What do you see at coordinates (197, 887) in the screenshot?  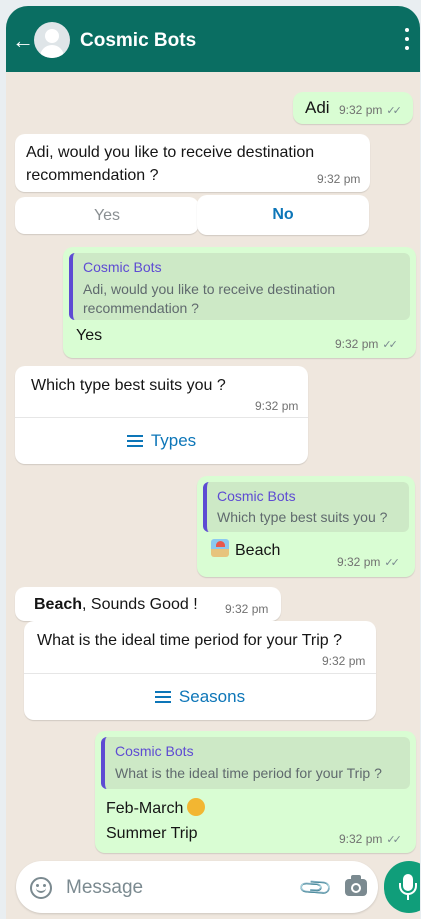 I see `message-composer: Message 📎` at bounding box center [197, 887].